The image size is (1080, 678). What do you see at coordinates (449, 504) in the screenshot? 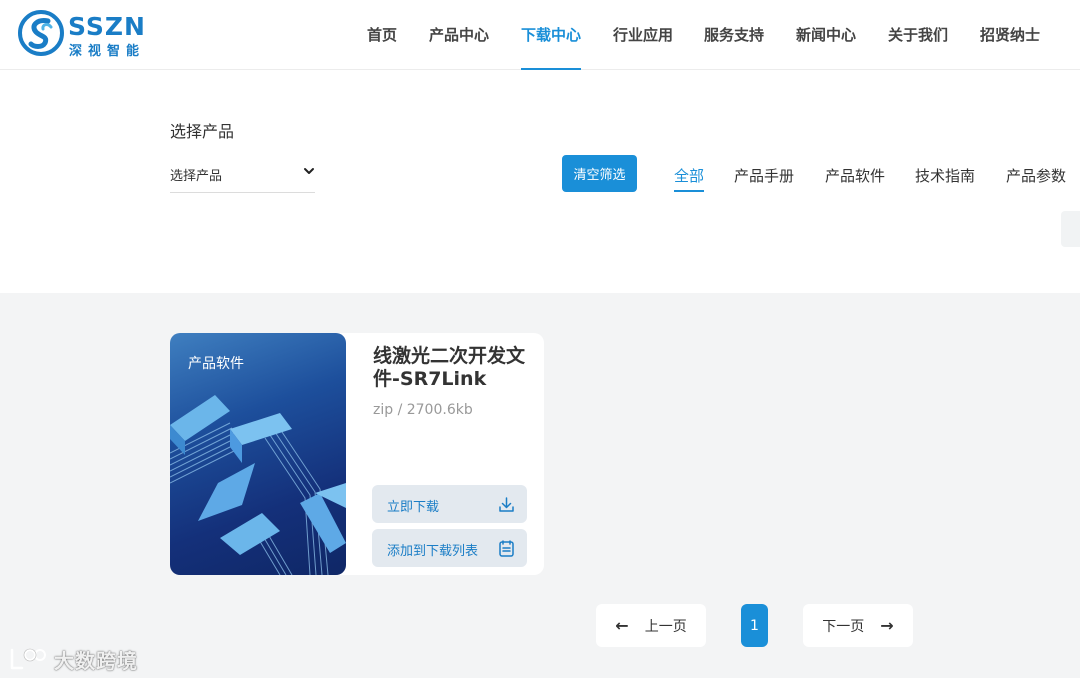
I see `download-now-button: 立即下载` at bounding box center [449, 504].